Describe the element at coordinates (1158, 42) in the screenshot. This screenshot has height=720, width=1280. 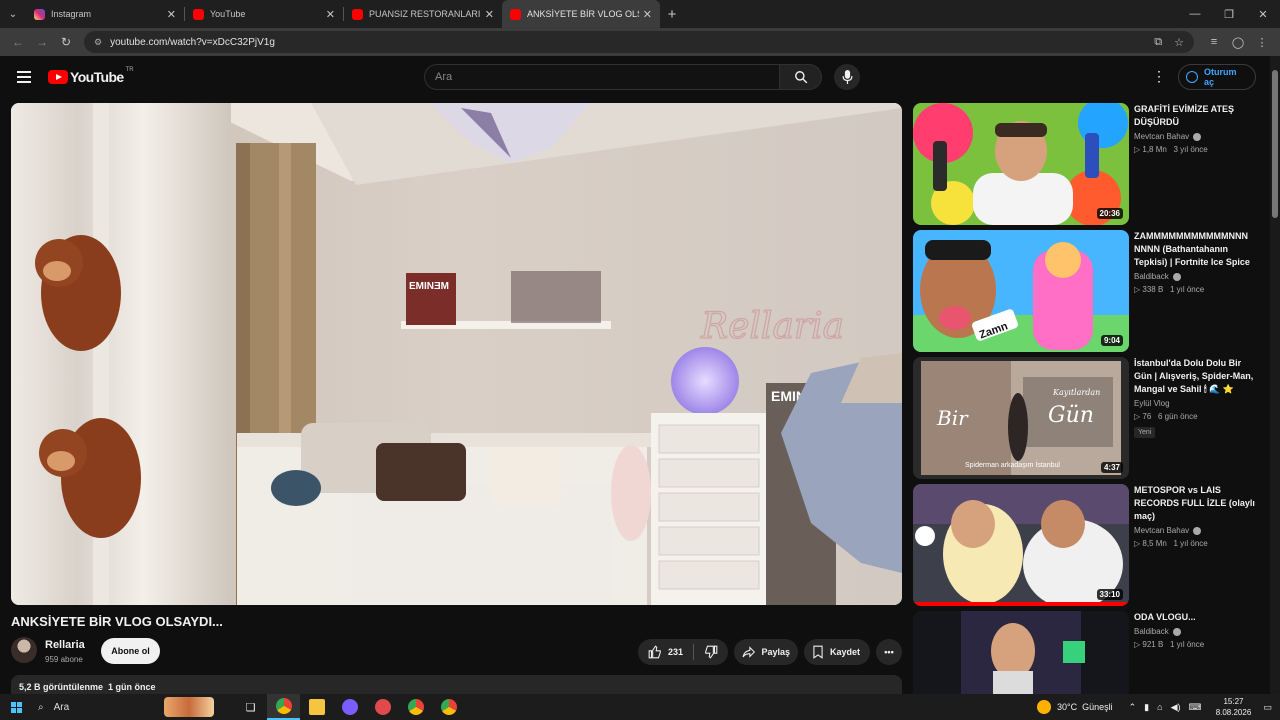
I see `install-app-icon: ⧉` at that location.